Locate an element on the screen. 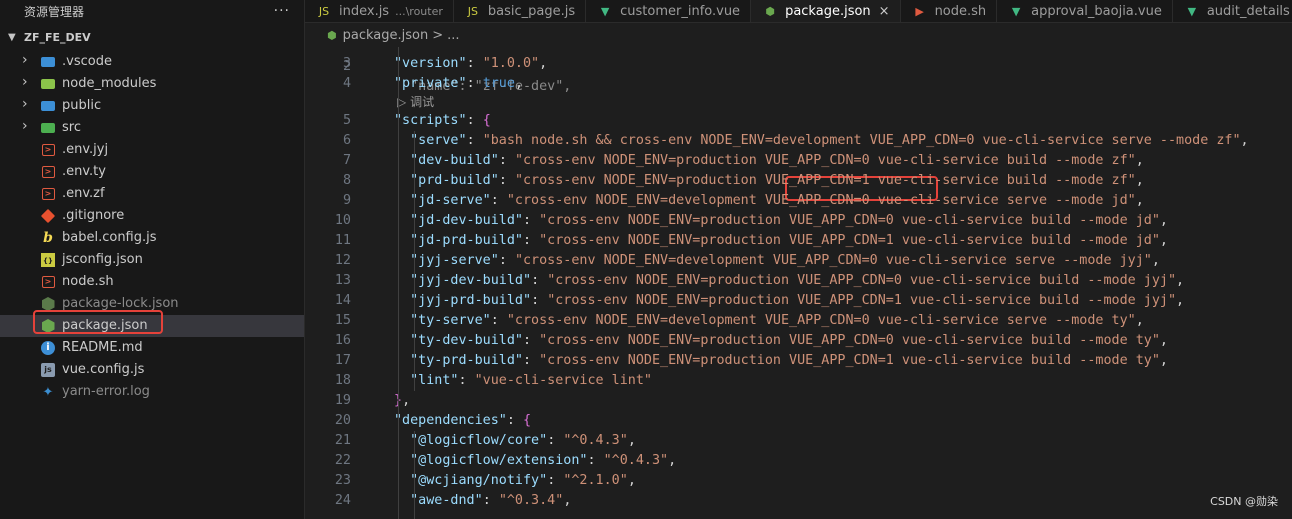 The height and width of the screenshot is (519, 1292). node-icon: ⬢ is located at coordinates (770, 11).